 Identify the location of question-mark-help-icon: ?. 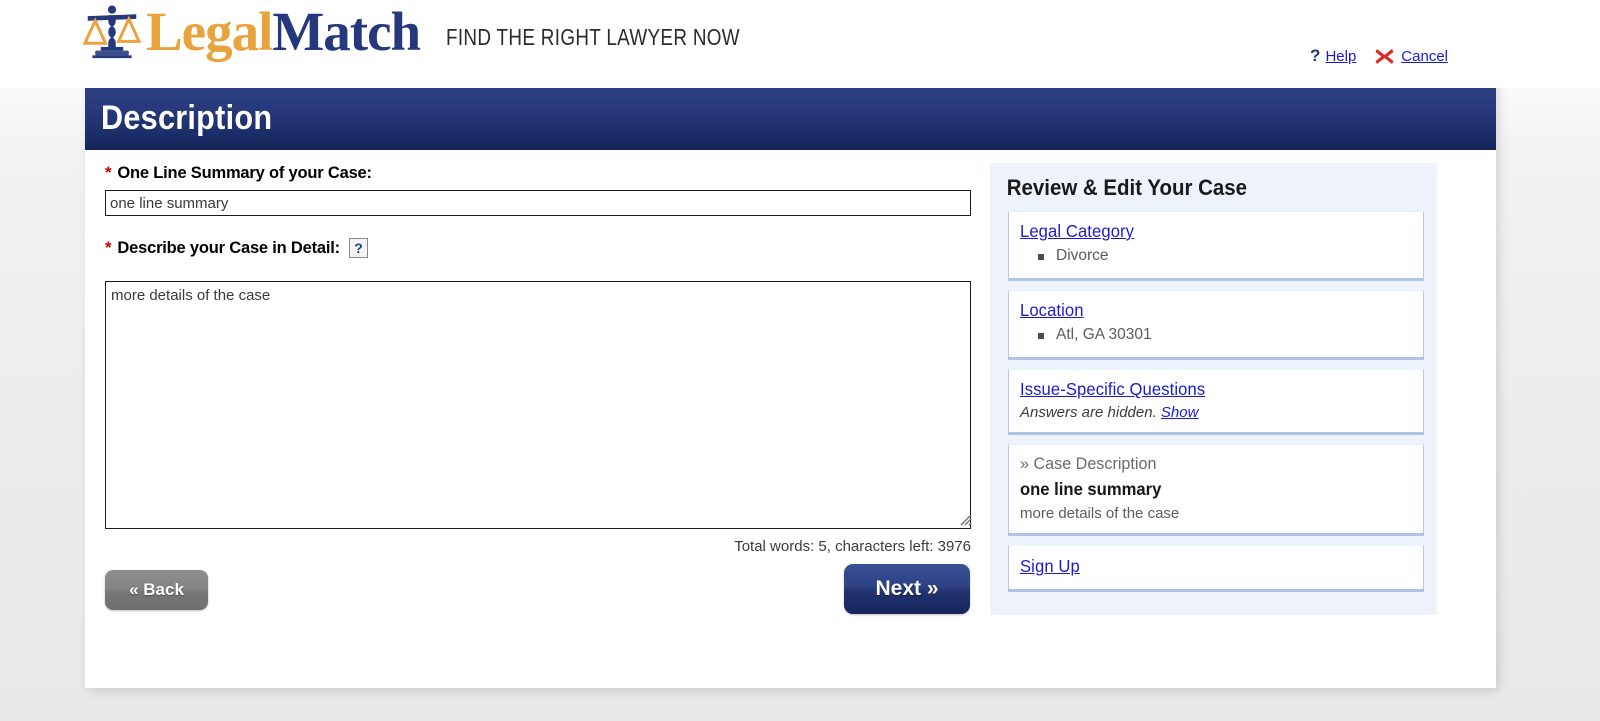
(358, 248).